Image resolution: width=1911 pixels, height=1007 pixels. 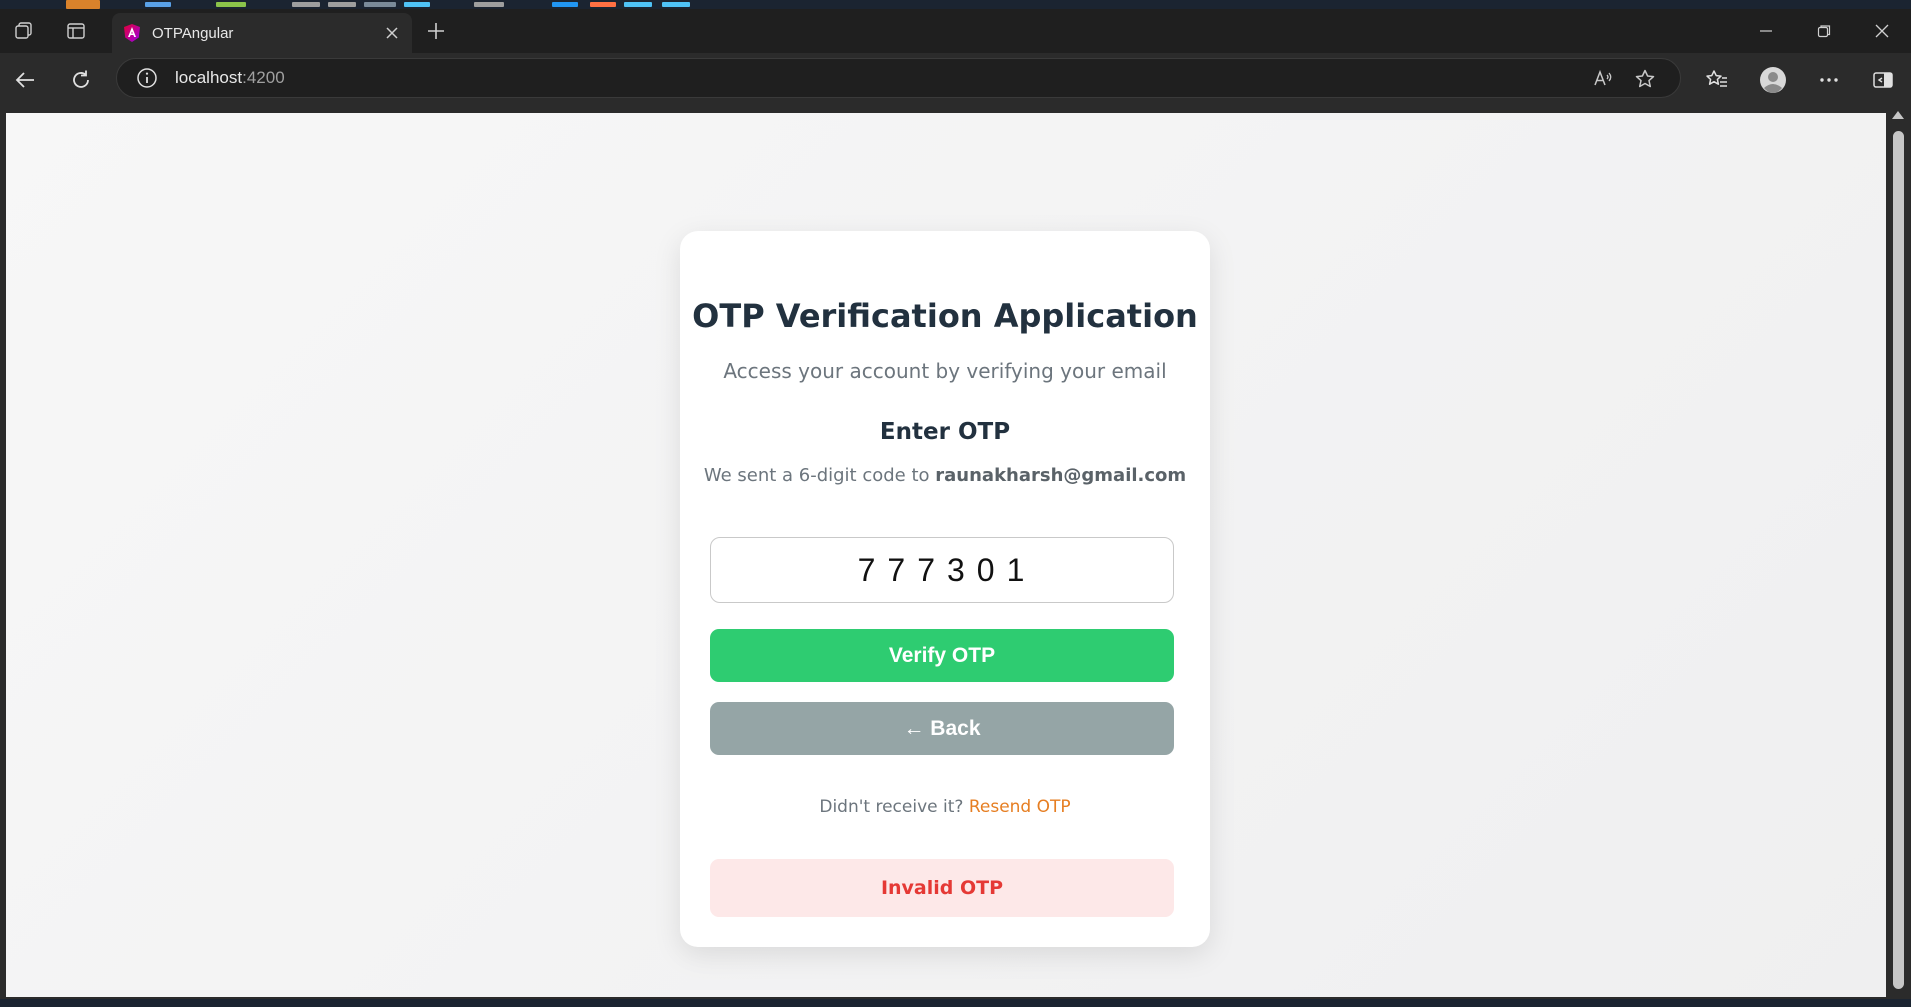 What do you see at coordinates (819, 475) in the screenshot?
I see `code-sent-prefix: We sent a 6-digit code to` at bounding box center [819, 475].